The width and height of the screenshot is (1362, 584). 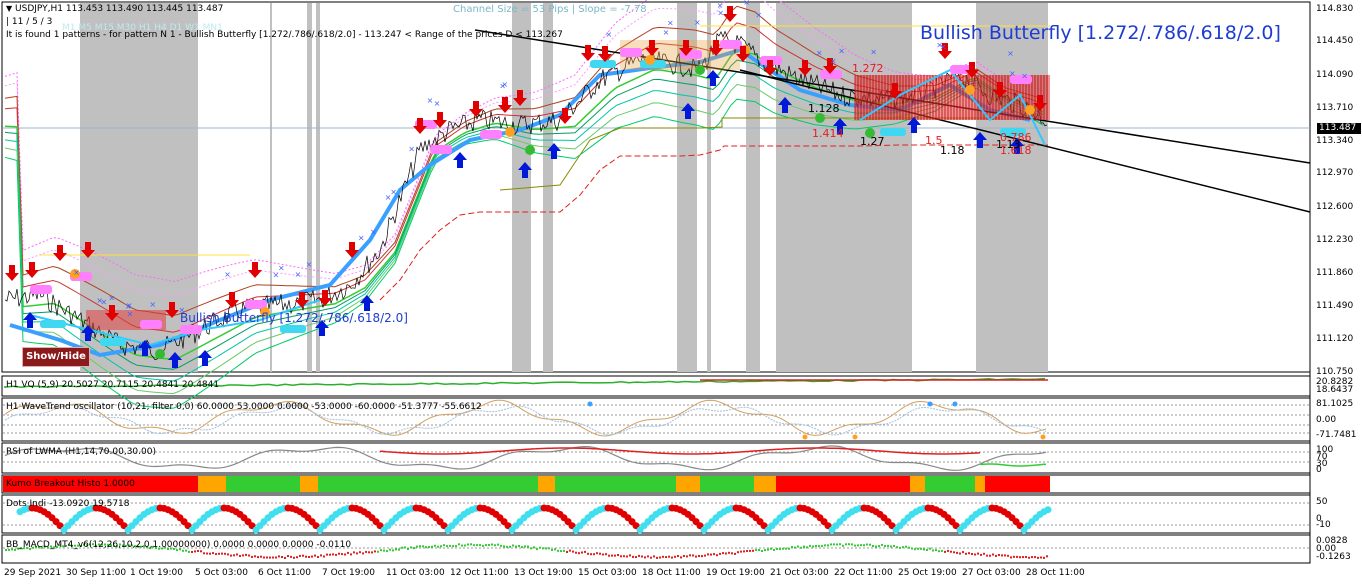 I want to click on price-axis-label: 113.710, so click(x=1335, y=108).